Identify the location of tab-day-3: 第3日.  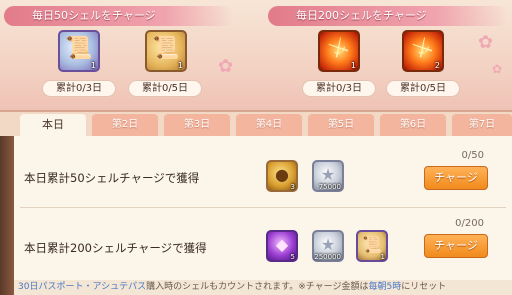
(197, 125).